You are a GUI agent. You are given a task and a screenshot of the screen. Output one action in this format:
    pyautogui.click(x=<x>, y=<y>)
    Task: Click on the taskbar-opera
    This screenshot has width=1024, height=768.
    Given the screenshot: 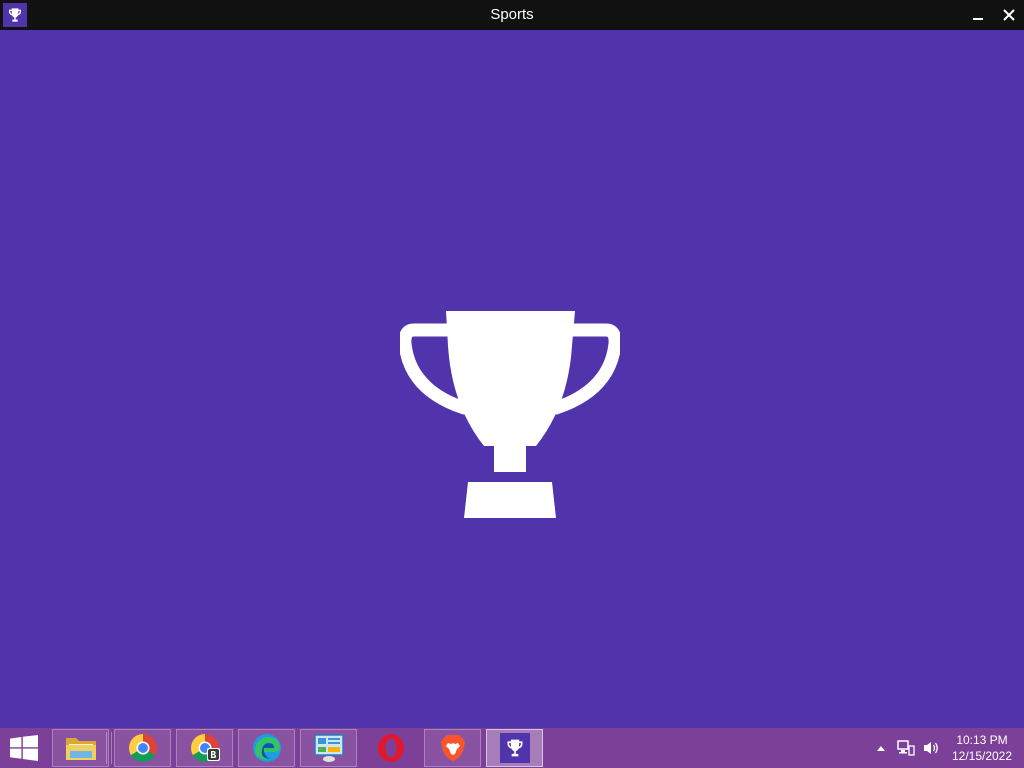 What is the action you would take?
    pyautogui.click(x=390, y=748)
    